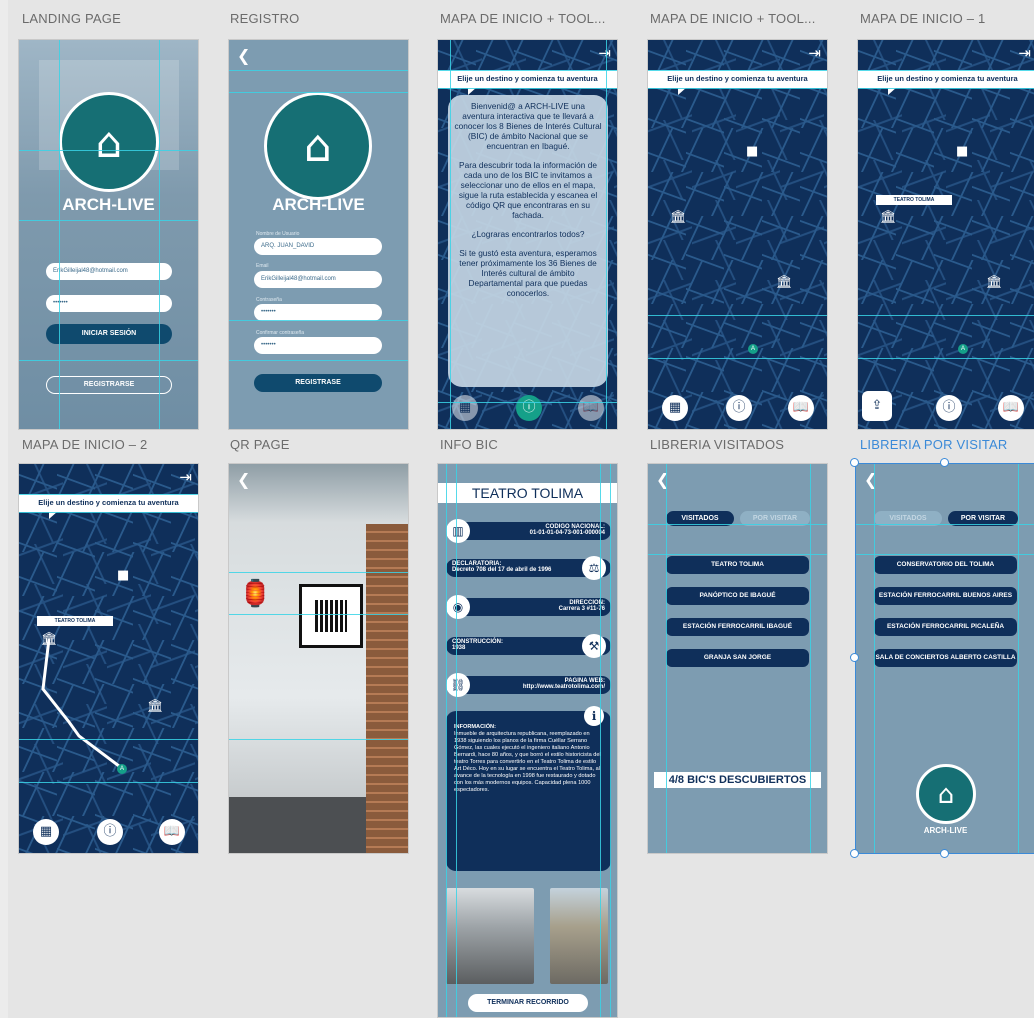  Describe the element at coordinates (262, 266) in the screenshot. I see `email-label: Email` at that location.